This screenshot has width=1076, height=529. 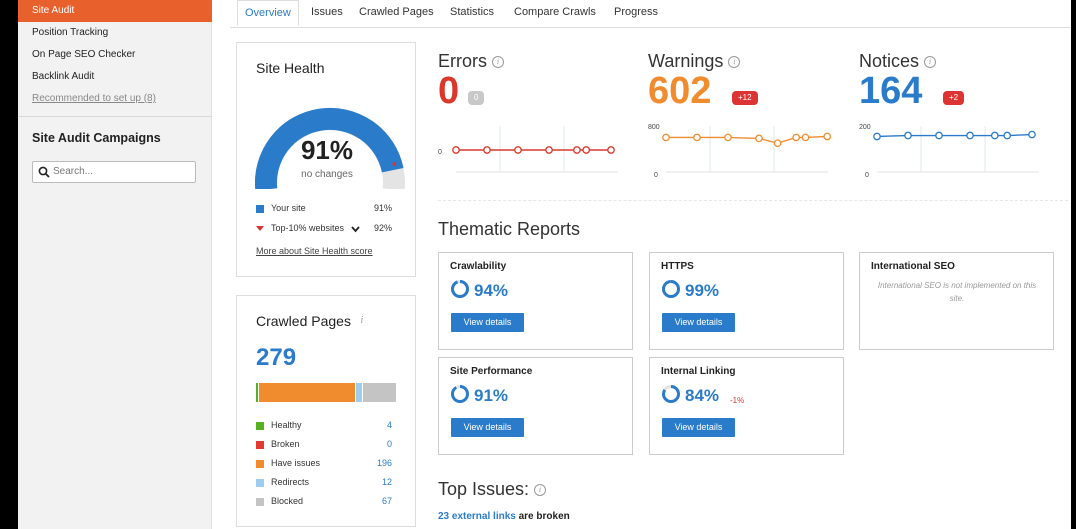 What do you see at coordinates (324, 230) in the screenshot?
I see `legend-top-websites: Top-10% websites 92%` at bounding box center [324, 230].